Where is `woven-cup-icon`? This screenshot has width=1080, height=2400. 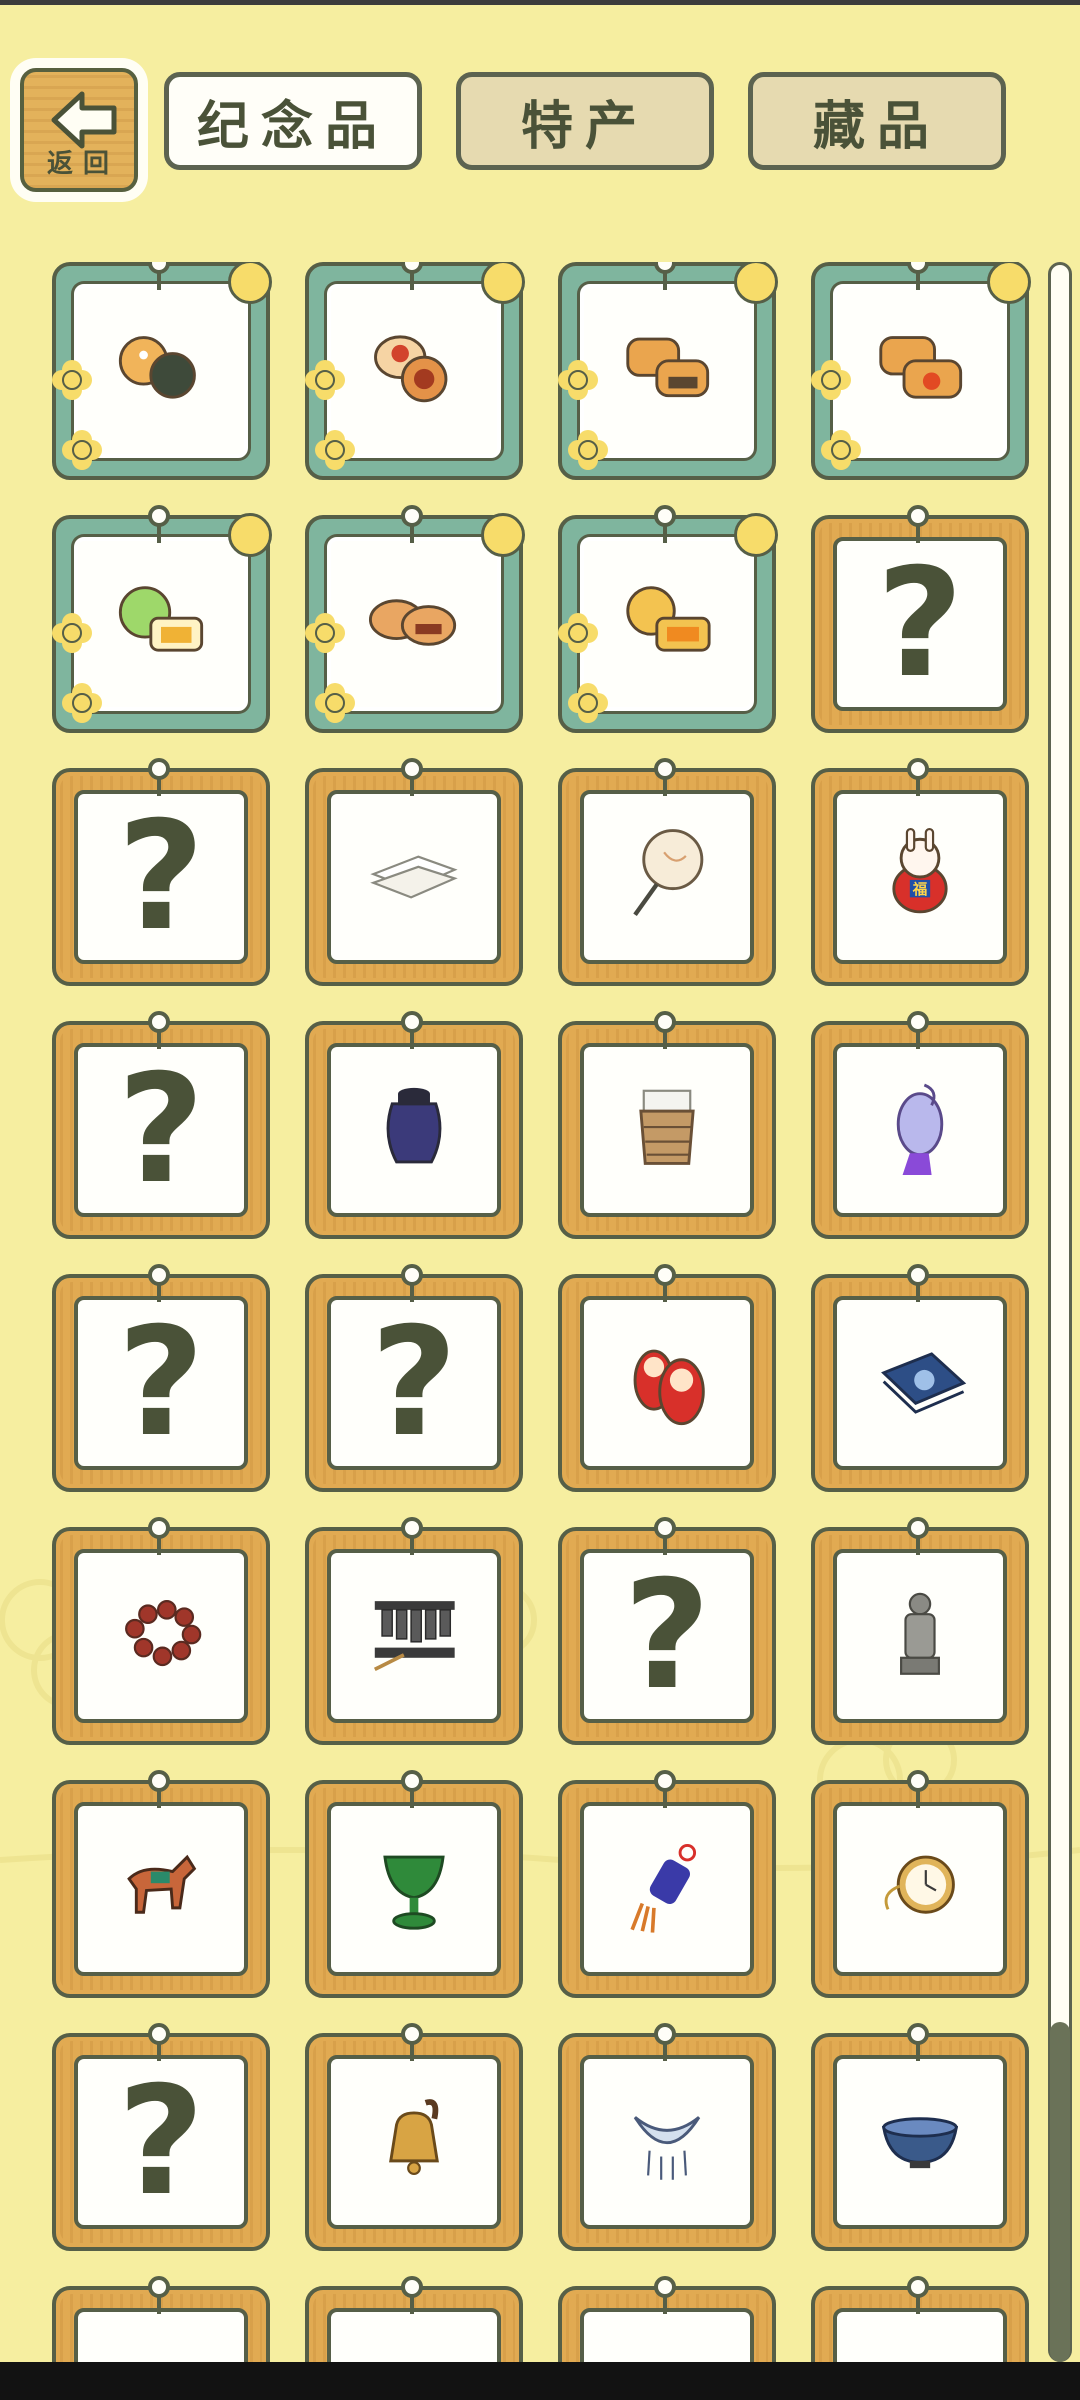 woven-cup-icon is located at coordinates (667, 1127).